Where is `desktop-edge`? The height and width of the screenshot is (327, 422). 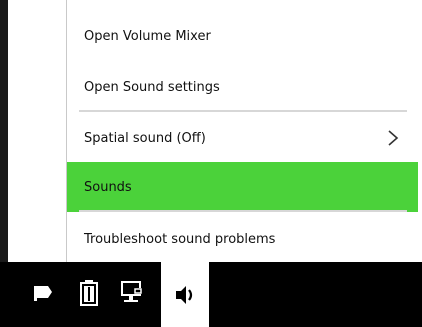
desktop-edge is located at coordinates (4, 131).